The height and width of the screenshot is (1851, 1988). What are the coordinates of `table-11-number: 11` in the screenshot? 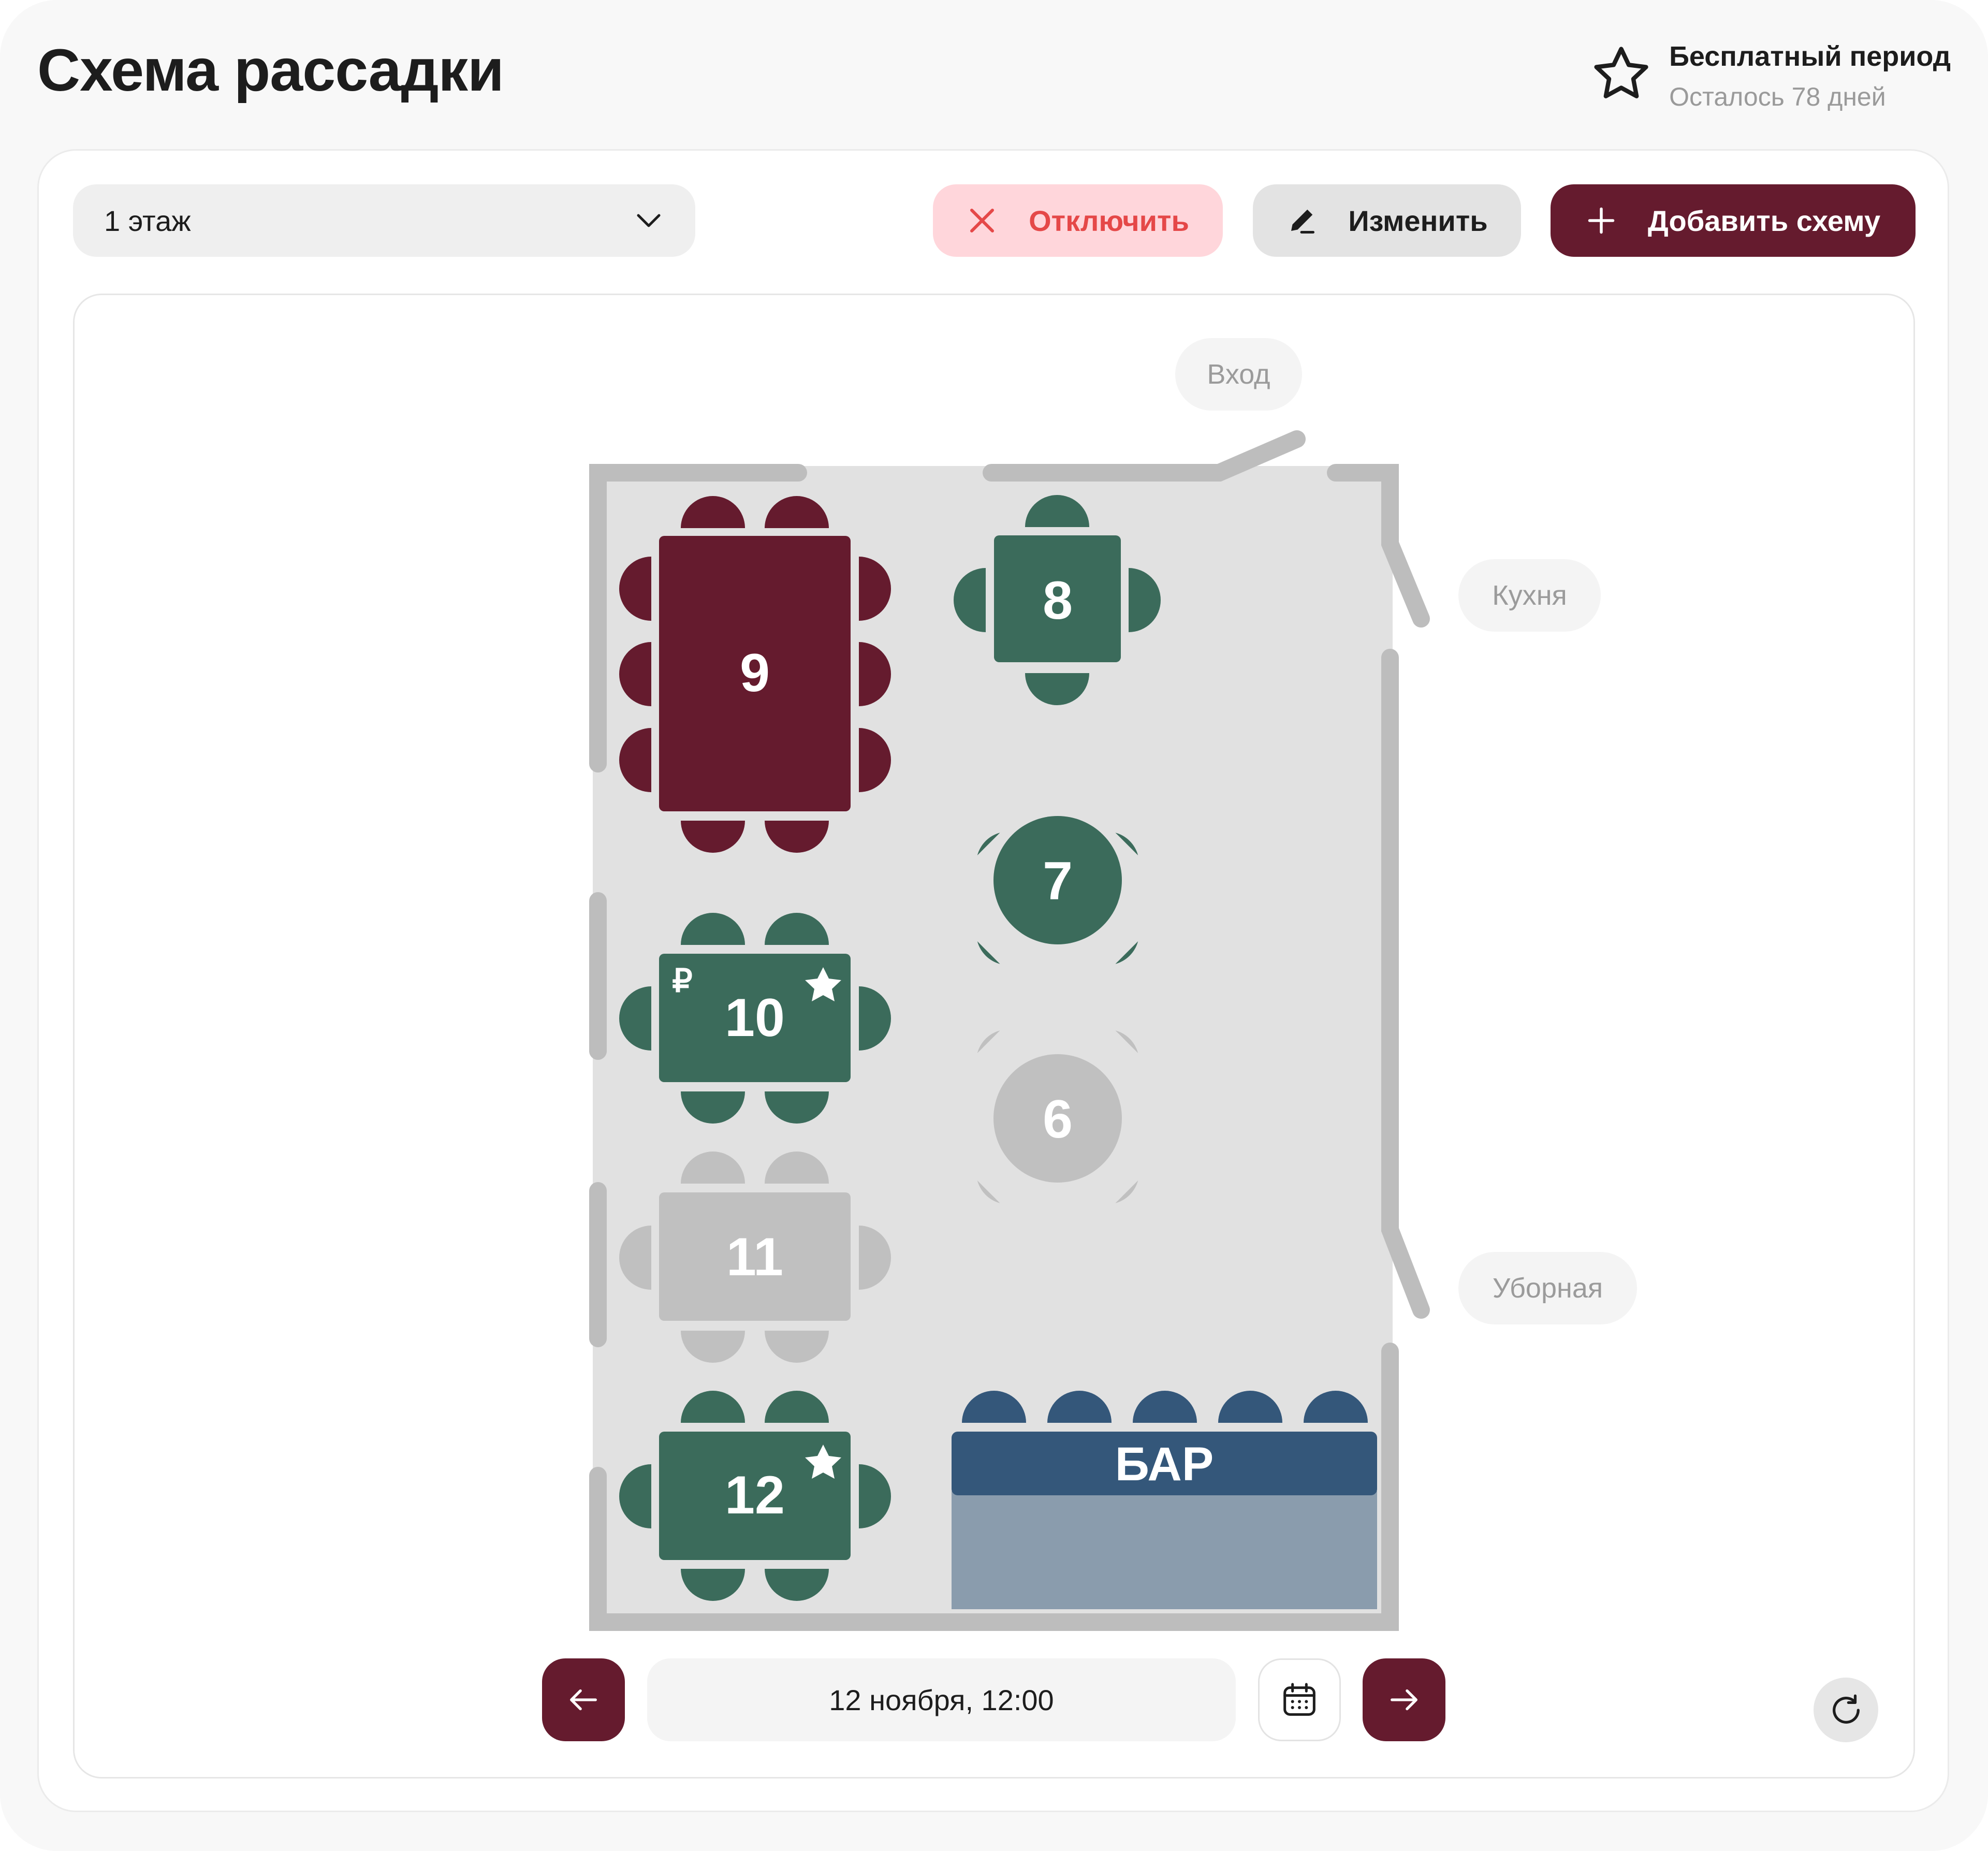 It's located at (754, 1257).